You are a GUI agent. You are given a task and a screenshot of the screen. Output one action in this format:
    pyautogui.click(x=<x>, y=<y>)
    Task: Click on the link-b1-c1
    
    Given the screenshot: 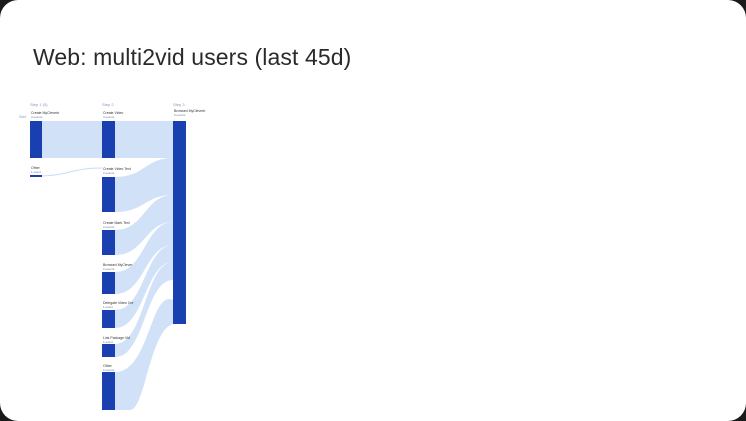 What is the action you would take?
    pyautogui.click(x=144, y=139)
    